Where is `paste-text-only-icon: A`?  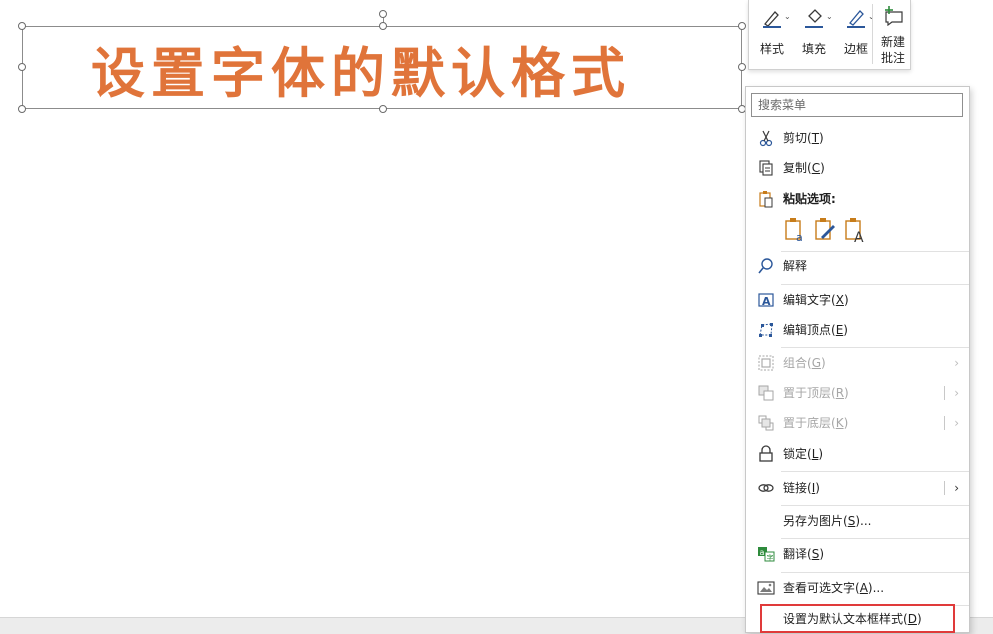 paste-text-only-icon: A is located at coordinates (855, 230).